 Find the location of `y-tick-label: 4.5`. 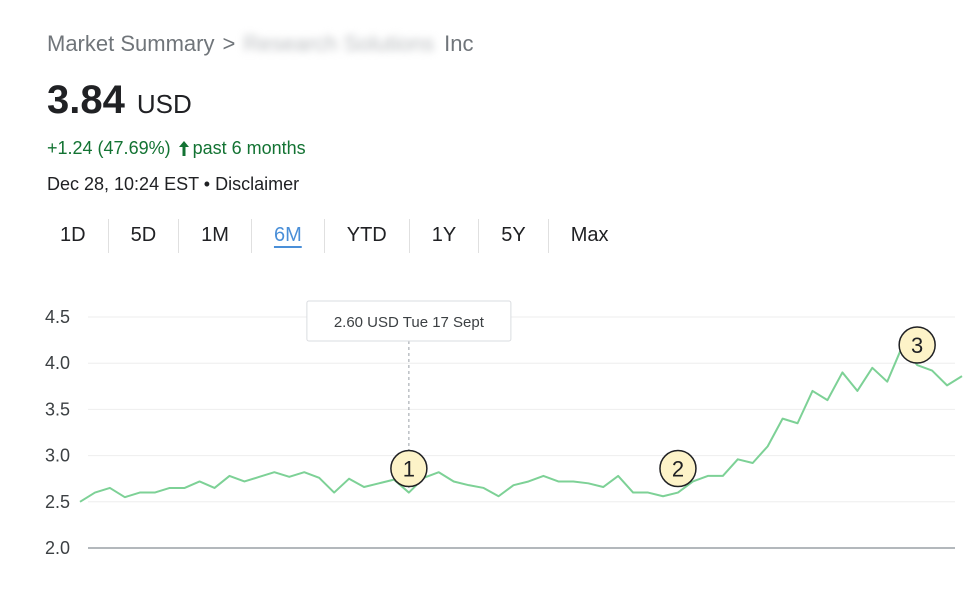

y-tick-label: 4.5 is located at coordinates (57, 317).